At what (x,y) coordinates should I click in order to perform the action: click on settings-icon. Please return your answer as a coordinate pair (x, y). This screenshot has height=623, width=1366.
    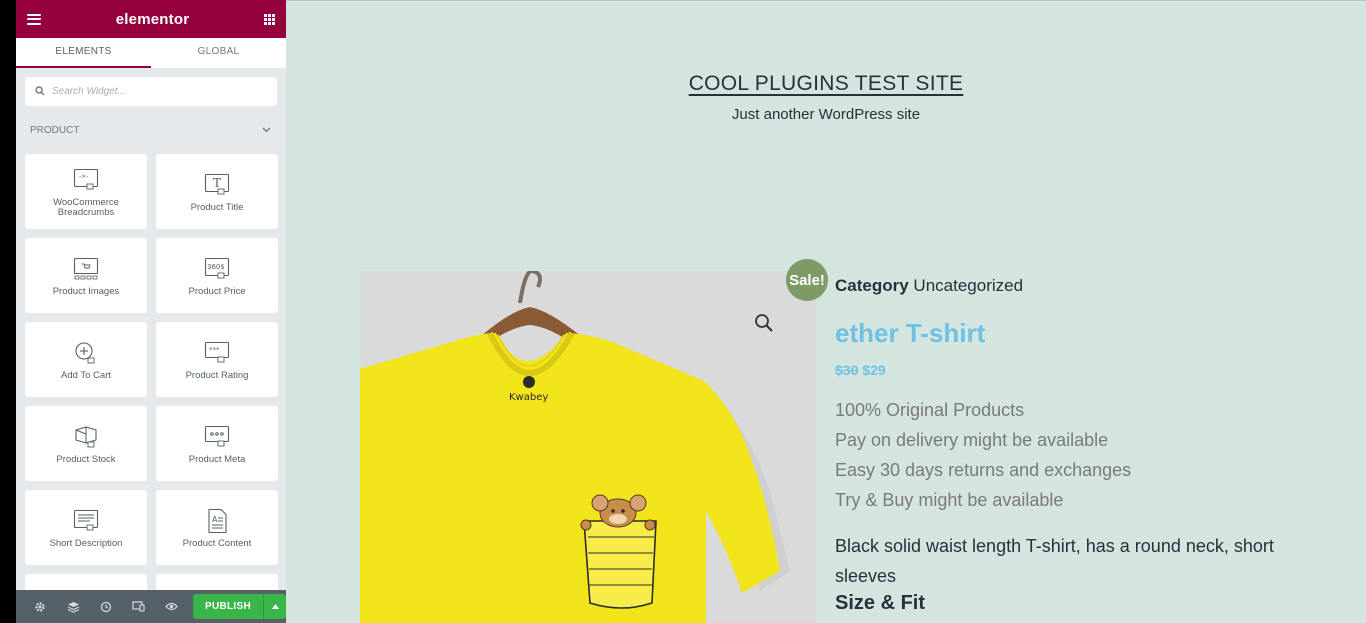
    Looking at the image, I should click on (40, 606).